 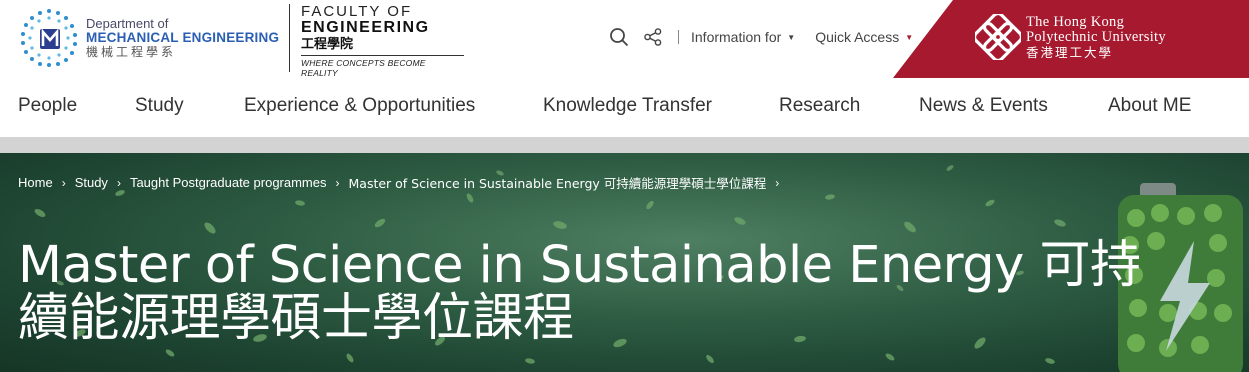 I want to click on search-button, so click(x=619, y=37).